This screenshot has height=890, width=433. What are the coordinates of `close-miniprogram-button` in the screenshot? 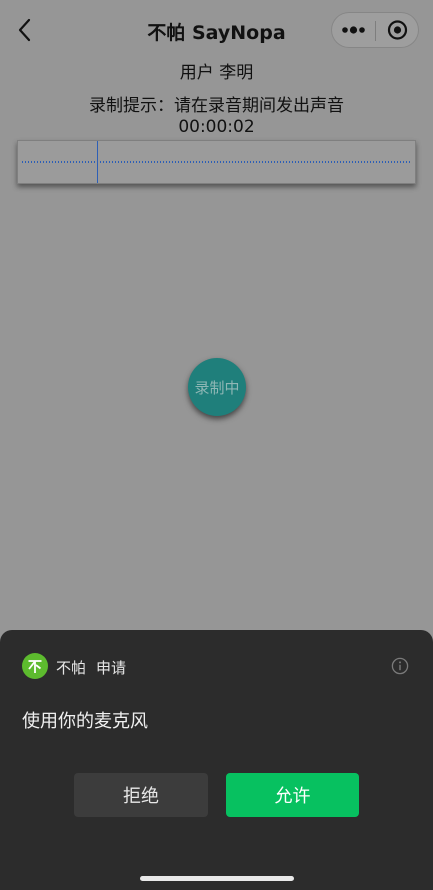 It's located at (397, 30).